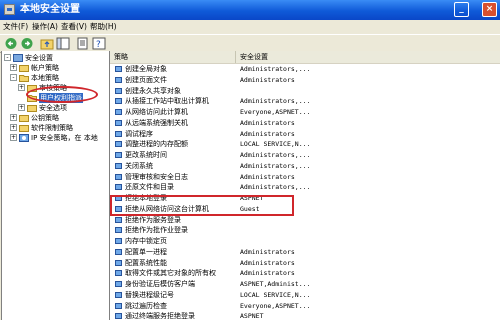 The image size is (500, 320). I want to click on policy-name: 跳过遍历检查, so click(146, 305).